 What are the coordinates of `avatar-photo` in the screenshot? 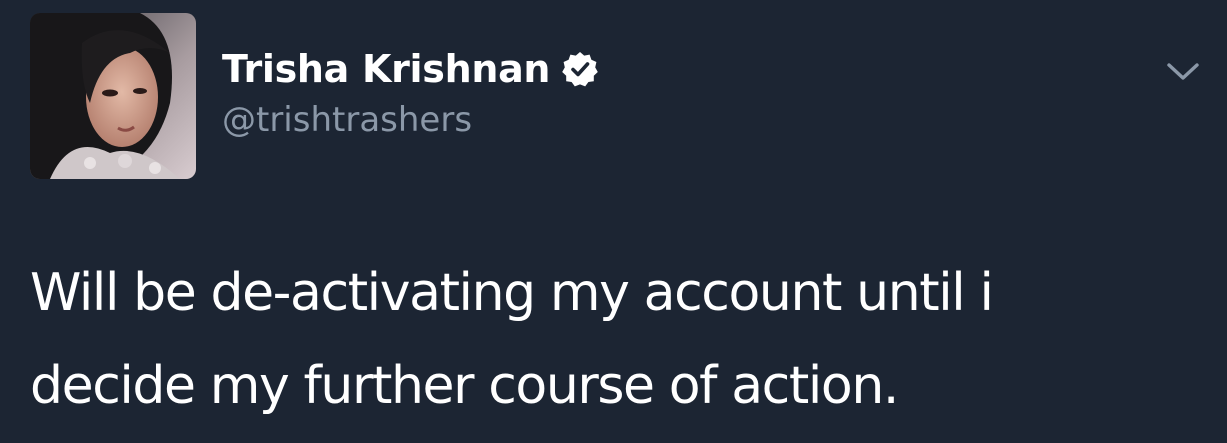 It's located at (113, 96).